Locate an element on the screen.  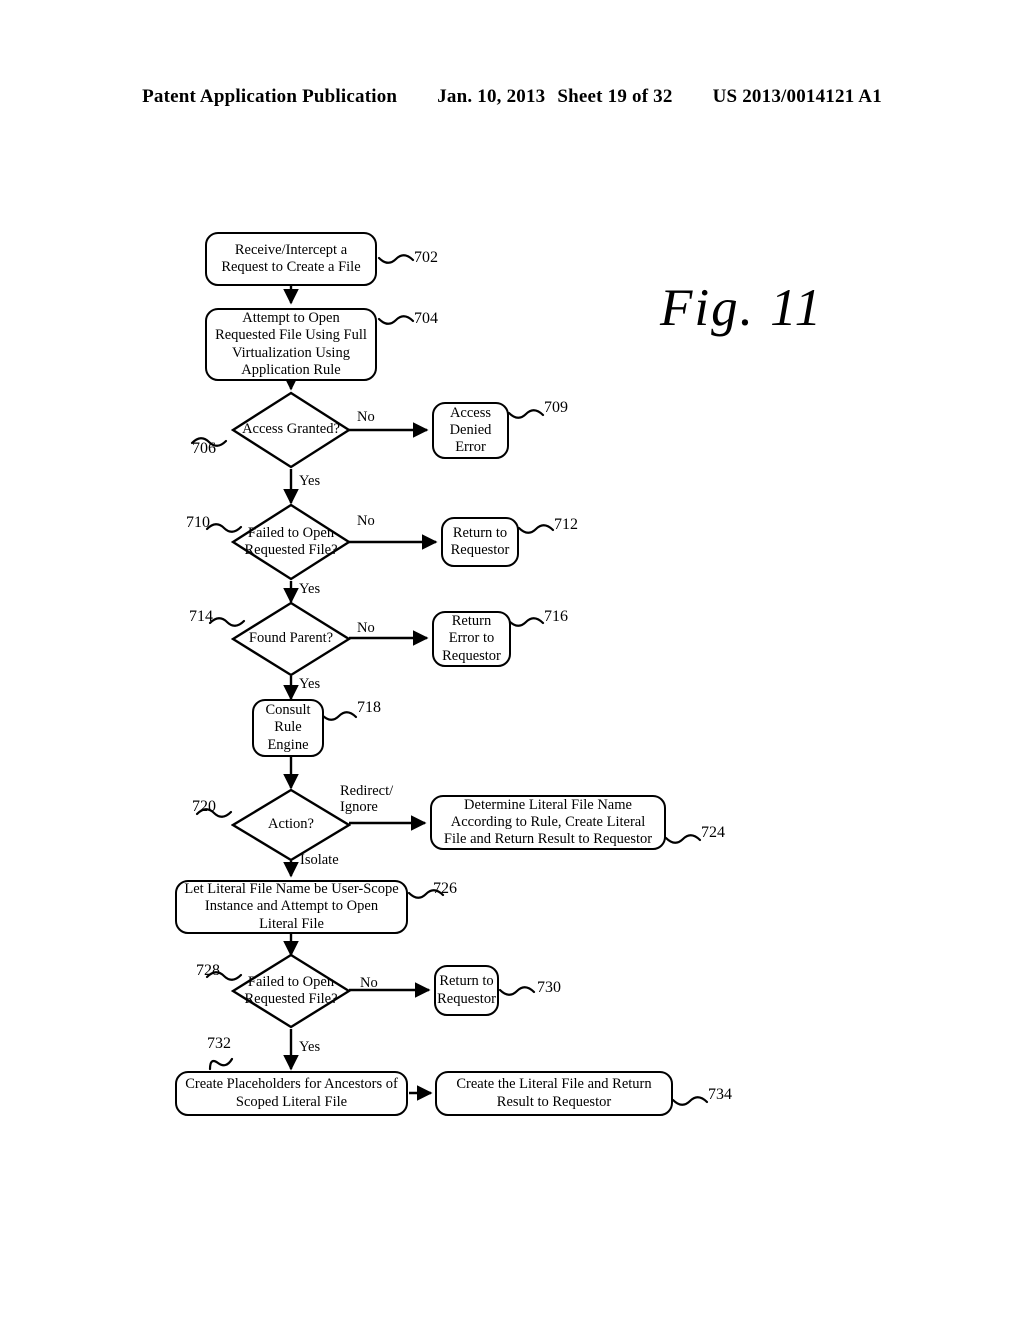
node-716-return-error-to-requestor: Return Error to Requestor is located at coordinates (471, 639).